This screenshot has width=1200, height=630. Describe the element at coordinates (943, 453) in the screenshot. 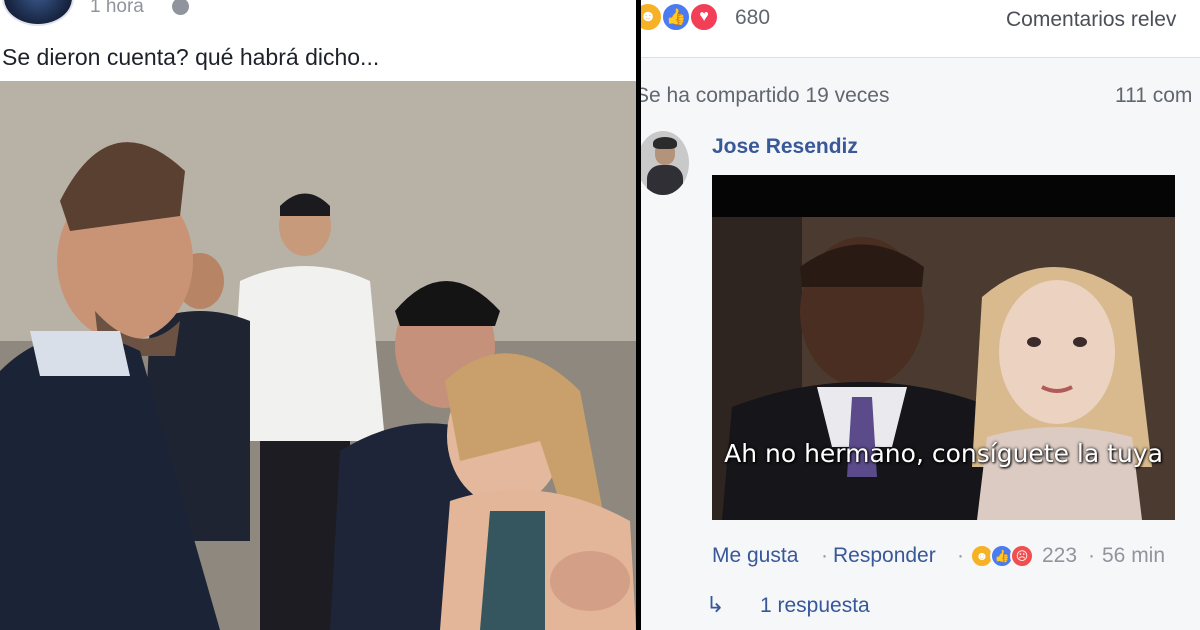

I see `gif-caption: Ah no hermano, consíguete la tuya` at that location.